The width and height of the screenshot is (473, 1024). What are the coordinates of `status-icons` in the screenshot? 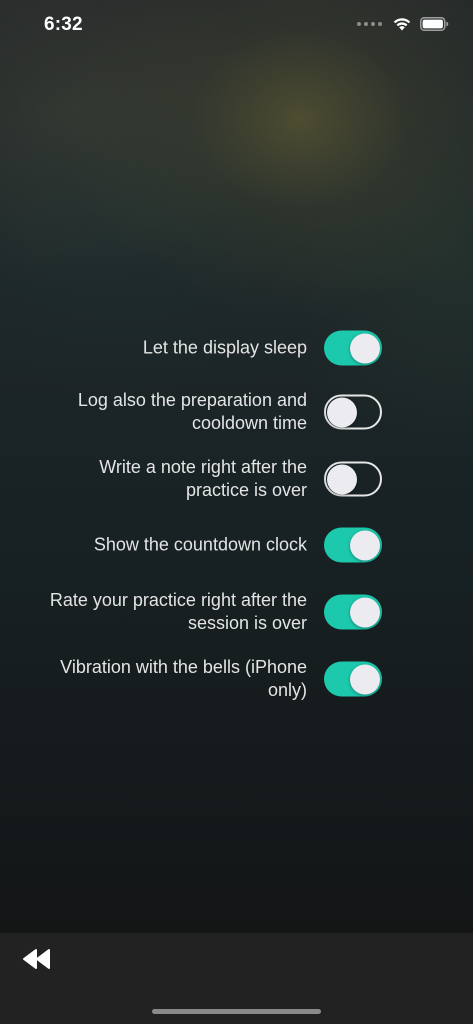 It's located at (403, 23).